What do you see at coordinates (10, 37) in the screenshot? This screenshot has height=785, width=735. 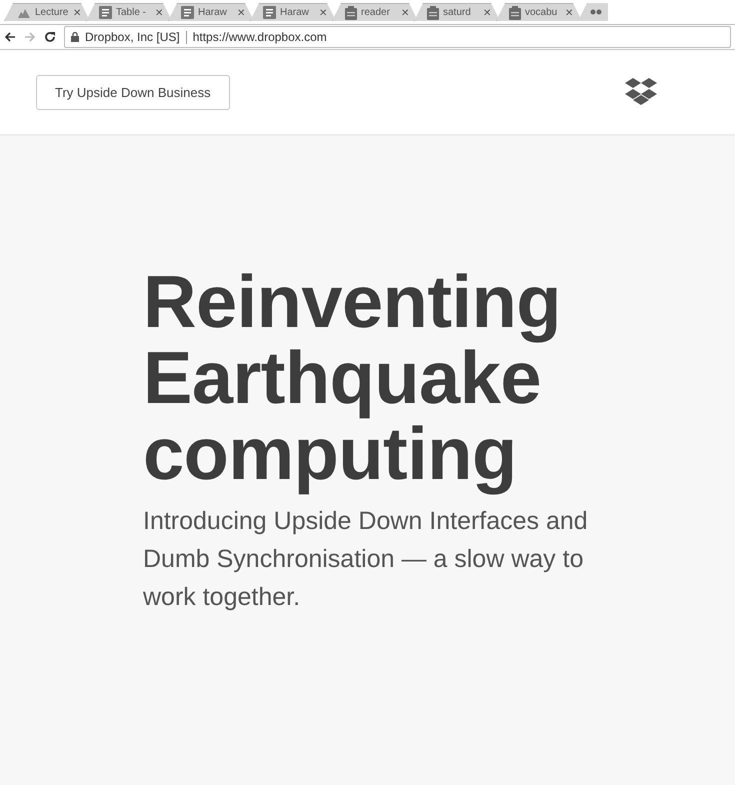 I see `back-icon` at bounding box center [10, 37].